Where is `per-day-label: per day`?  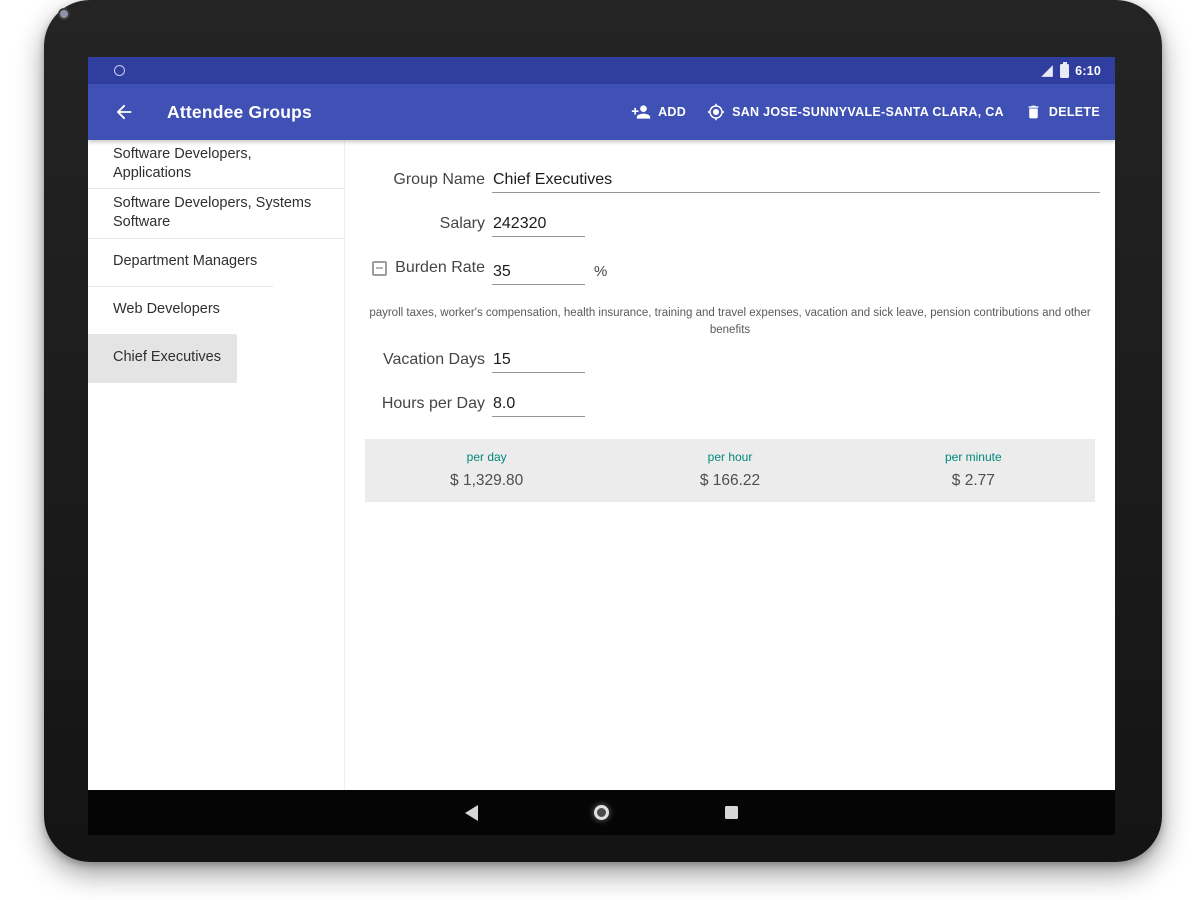 per-day-label: per day is located at coordinates (486, 457).